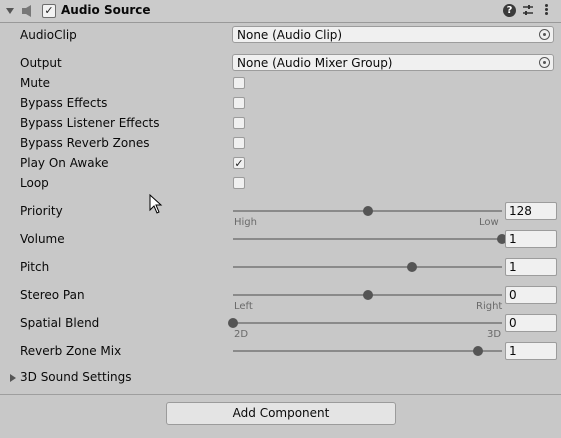  What do you see at coordinates (531, 239) in the screenshot?
I see `volume-value-field: 1` at bounding box center [531, 239].